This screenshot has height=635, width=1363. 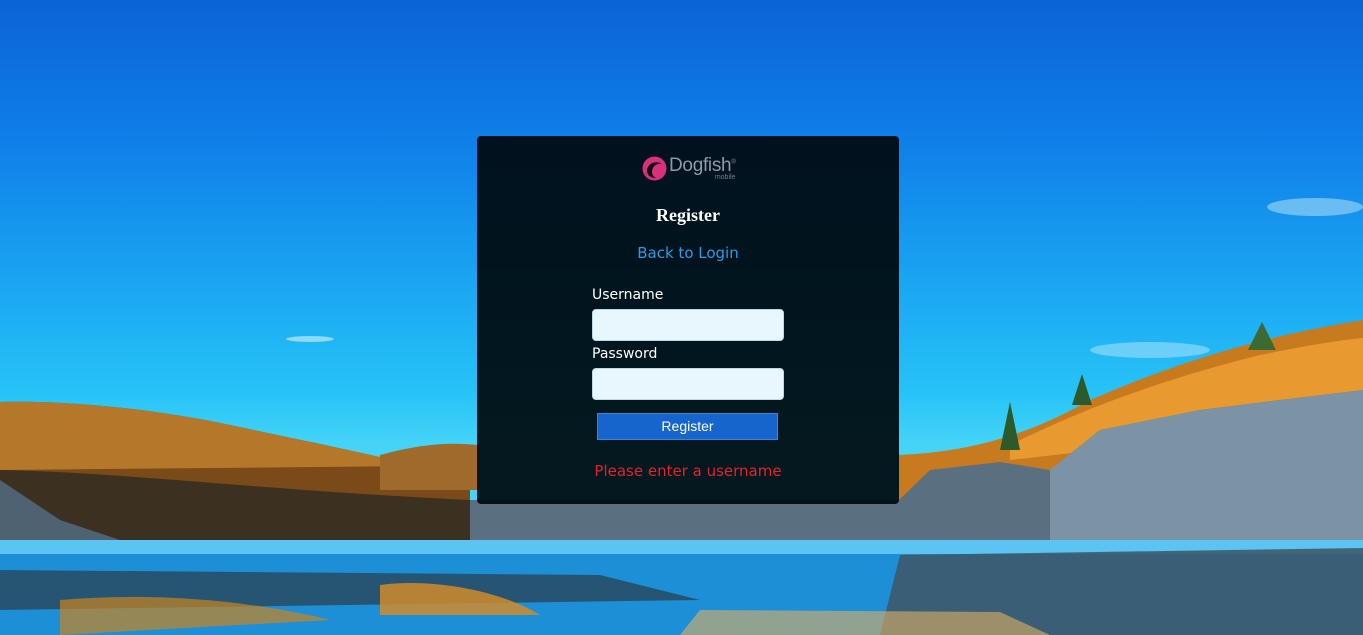 I want to click on dogfish-logo: Dogfish® mobile, so click(x=689, y=168).